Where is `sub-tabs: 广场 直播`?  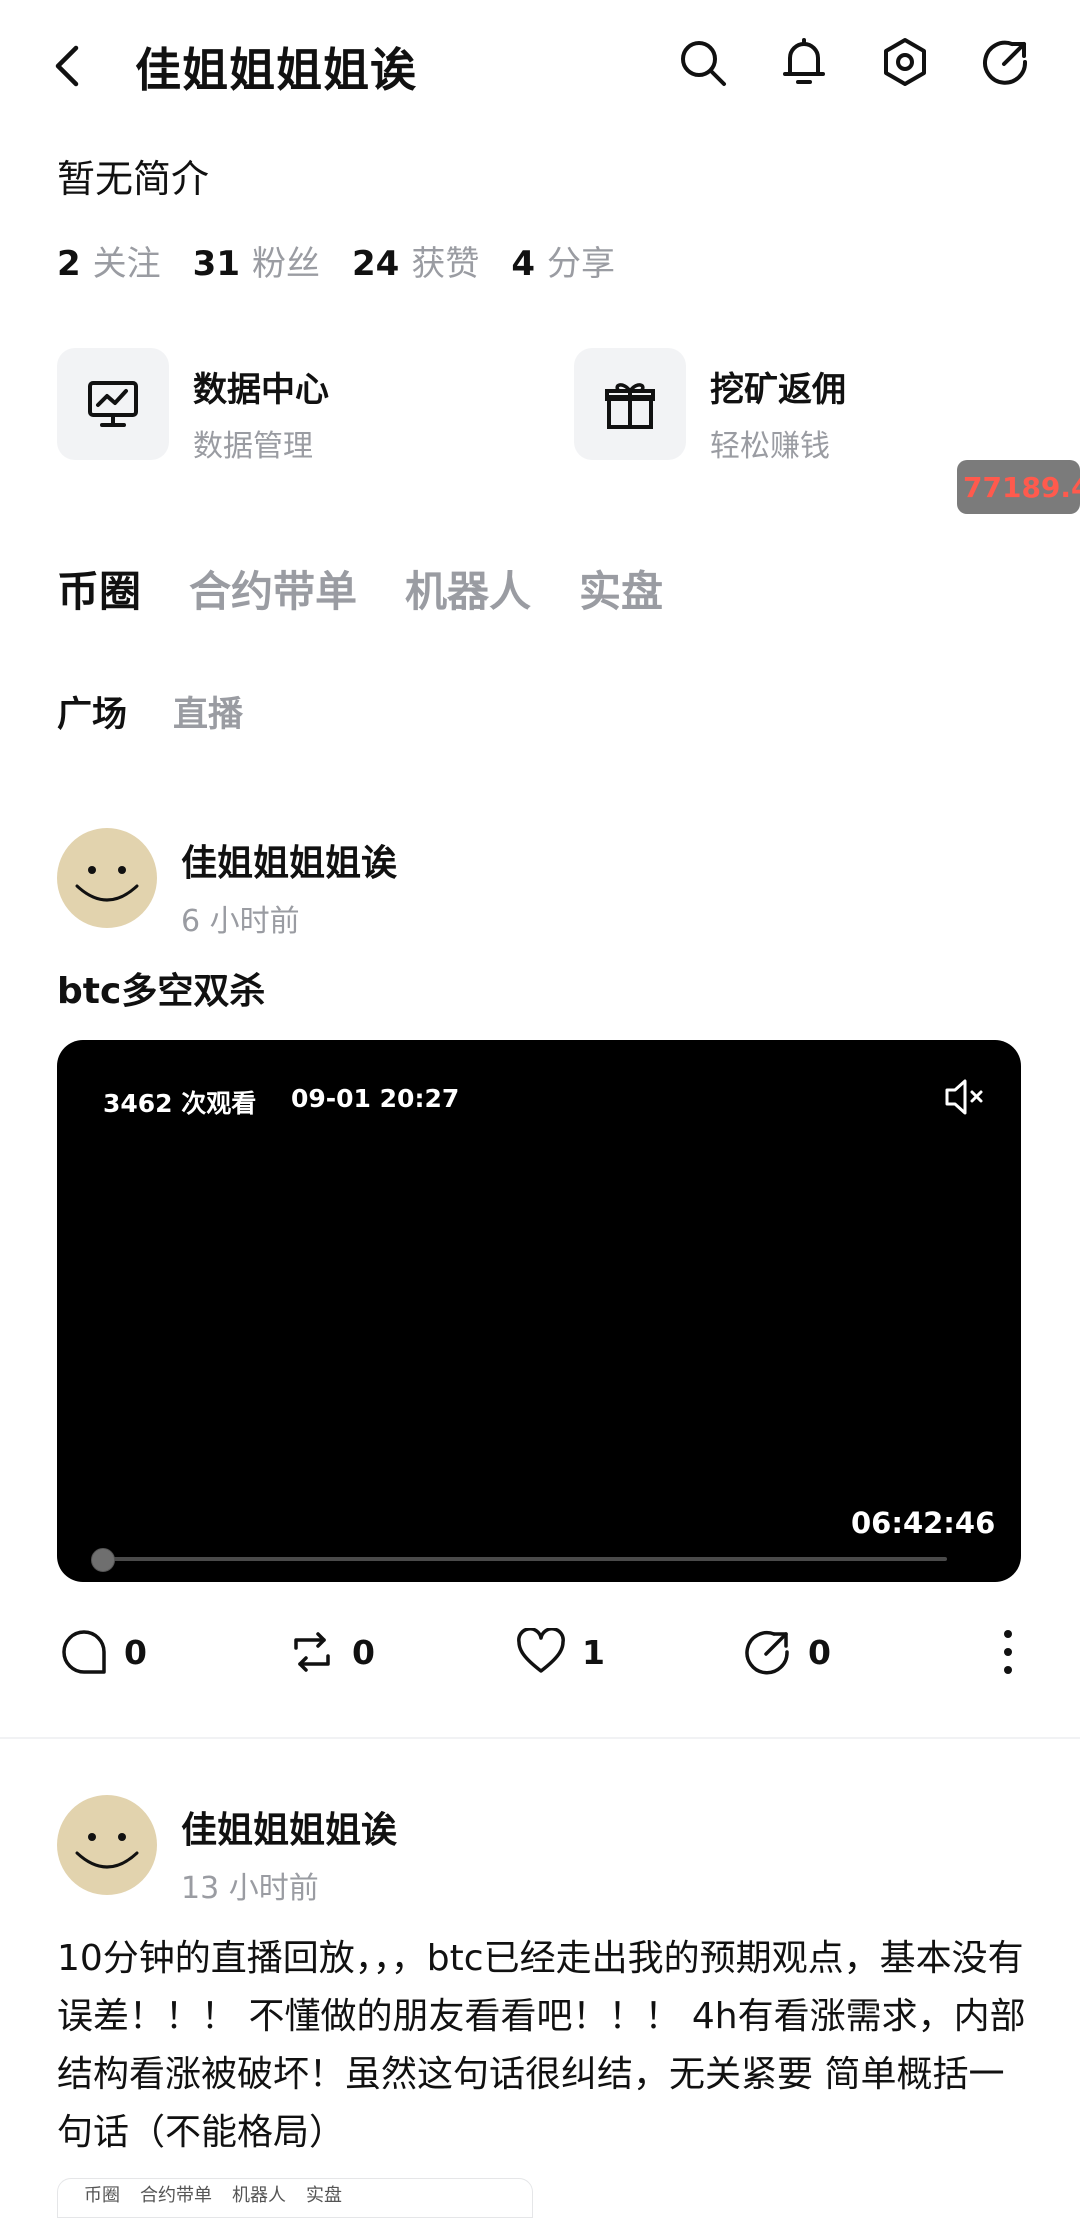
sub-tabs: 广场 直播 is located at coordinates (150, 711).